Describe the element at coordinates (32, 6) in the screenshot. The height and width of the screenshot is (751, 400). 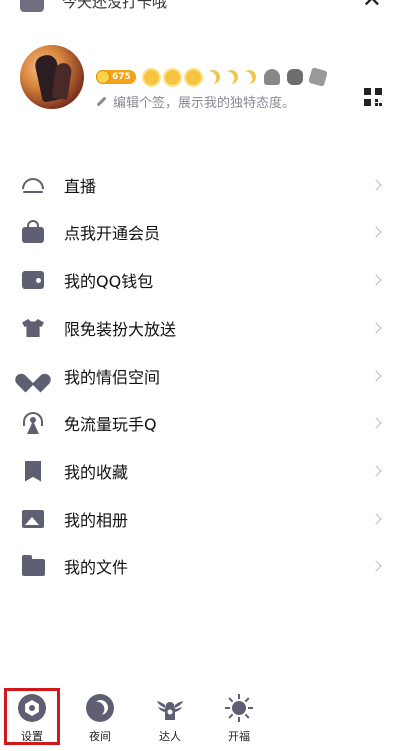
I see `checkin-icon` at that location.